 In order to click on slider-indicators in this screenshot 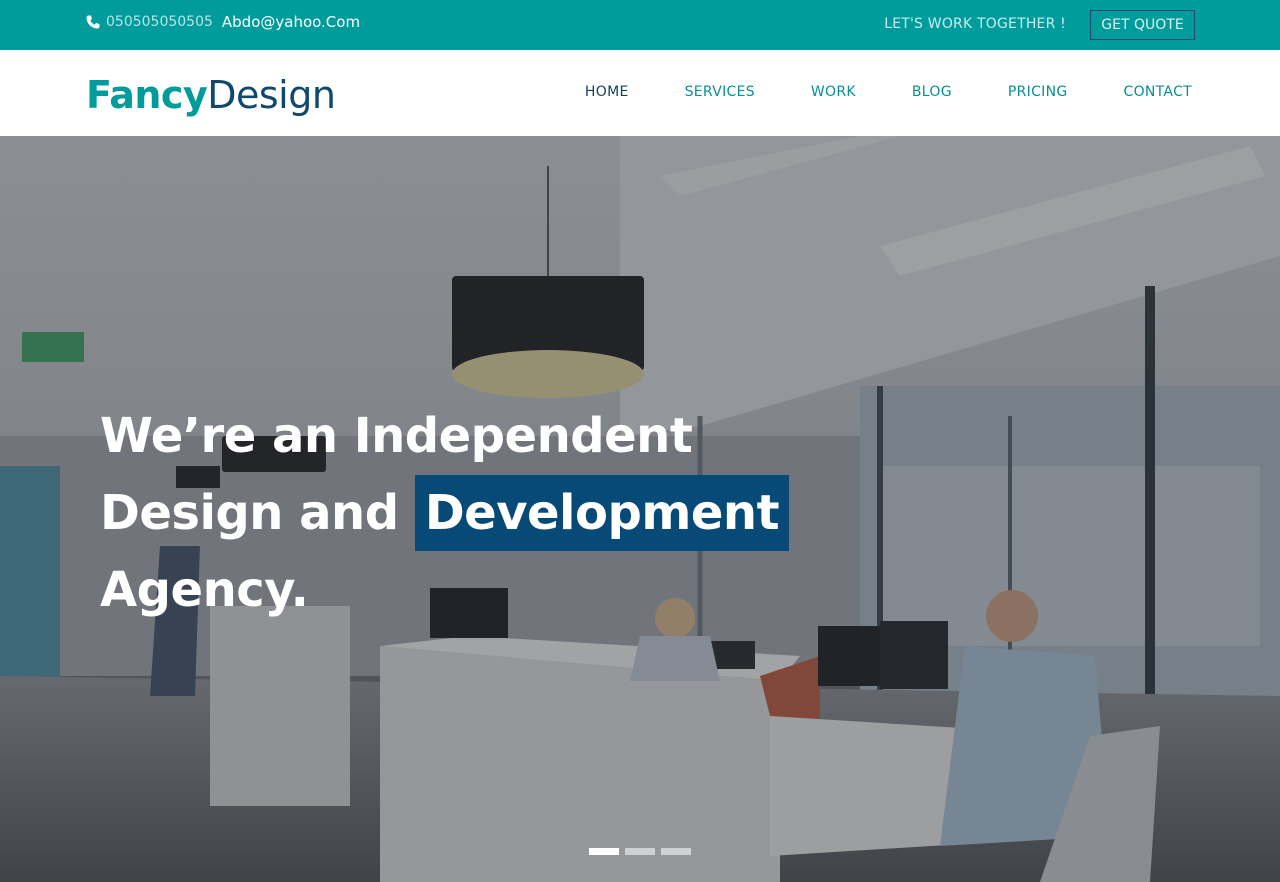, I will do `click(643, 851)`.